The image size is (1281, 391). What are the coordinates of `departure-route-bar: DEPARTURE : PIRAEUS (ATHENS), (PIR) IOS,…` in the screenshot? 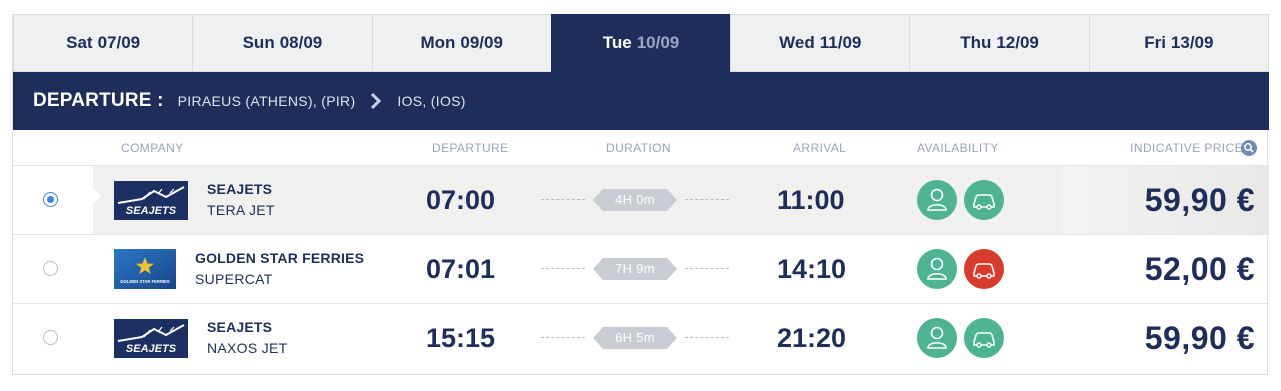 It's located at (641, 101).